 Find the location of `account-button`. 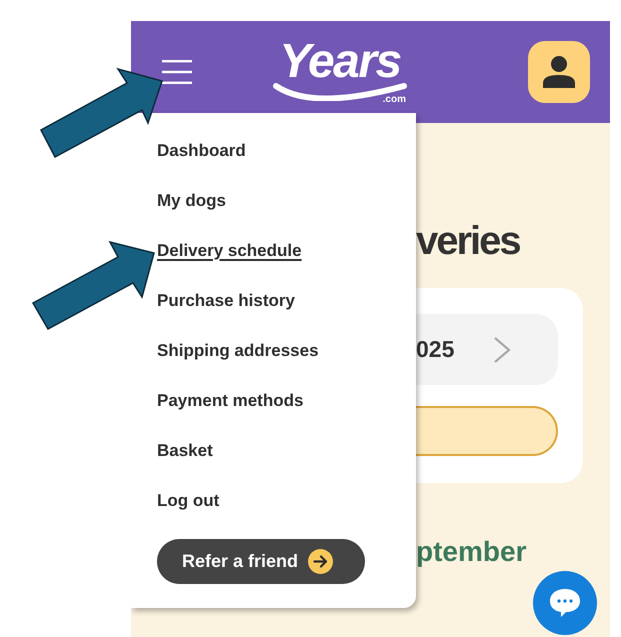

account-button is located at coordinates (559, 72).